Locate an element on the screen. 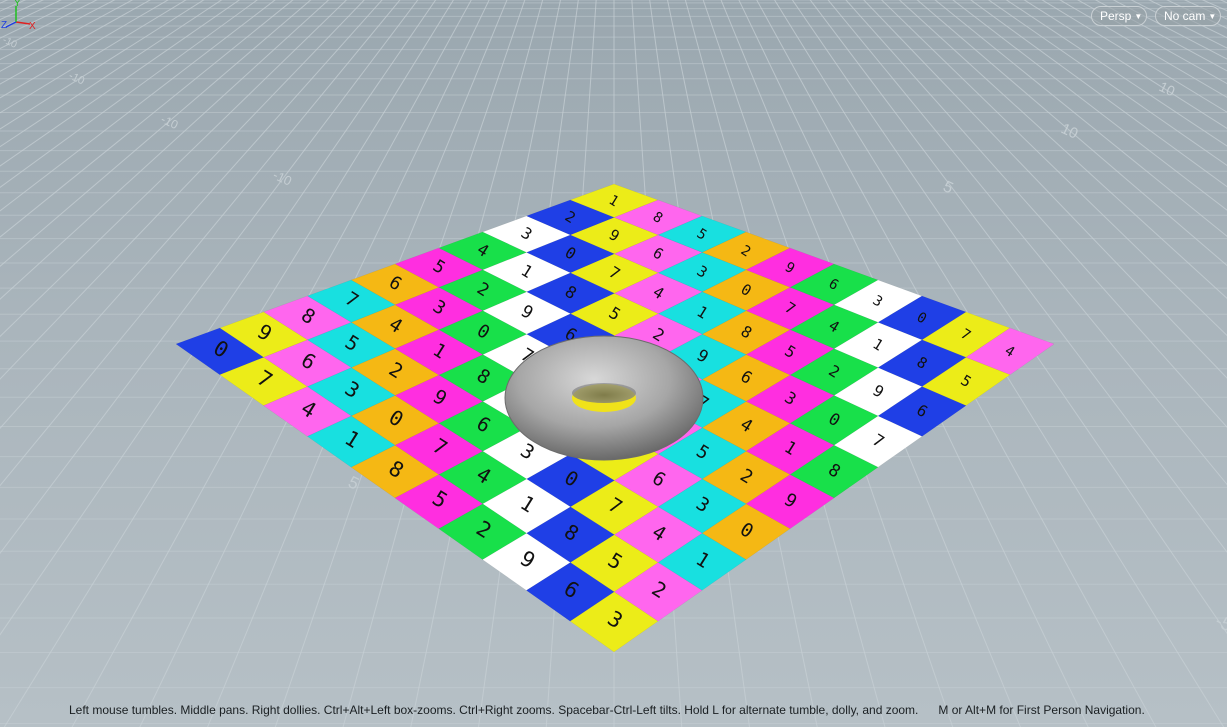 Image resolution: width=1227 pixels, height=727 pixels. grid-label: 10 is located at coordinates (1167, 88).